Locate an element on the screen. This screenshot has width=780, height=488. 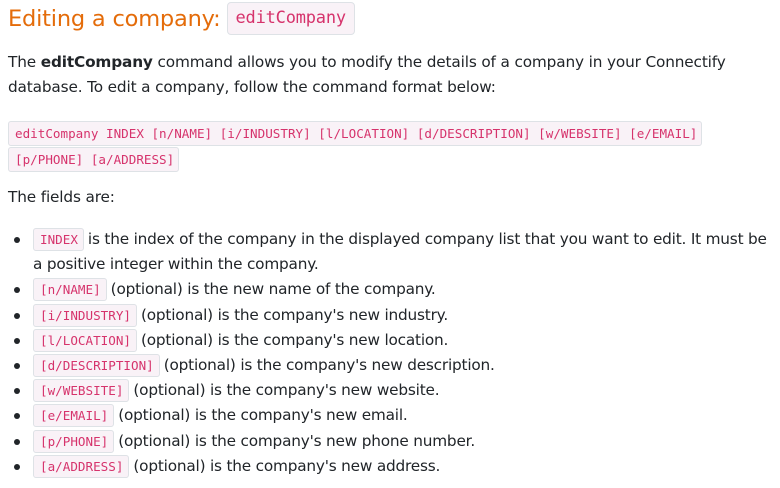
intro-text-before: The is located at coordinates (24, 62).